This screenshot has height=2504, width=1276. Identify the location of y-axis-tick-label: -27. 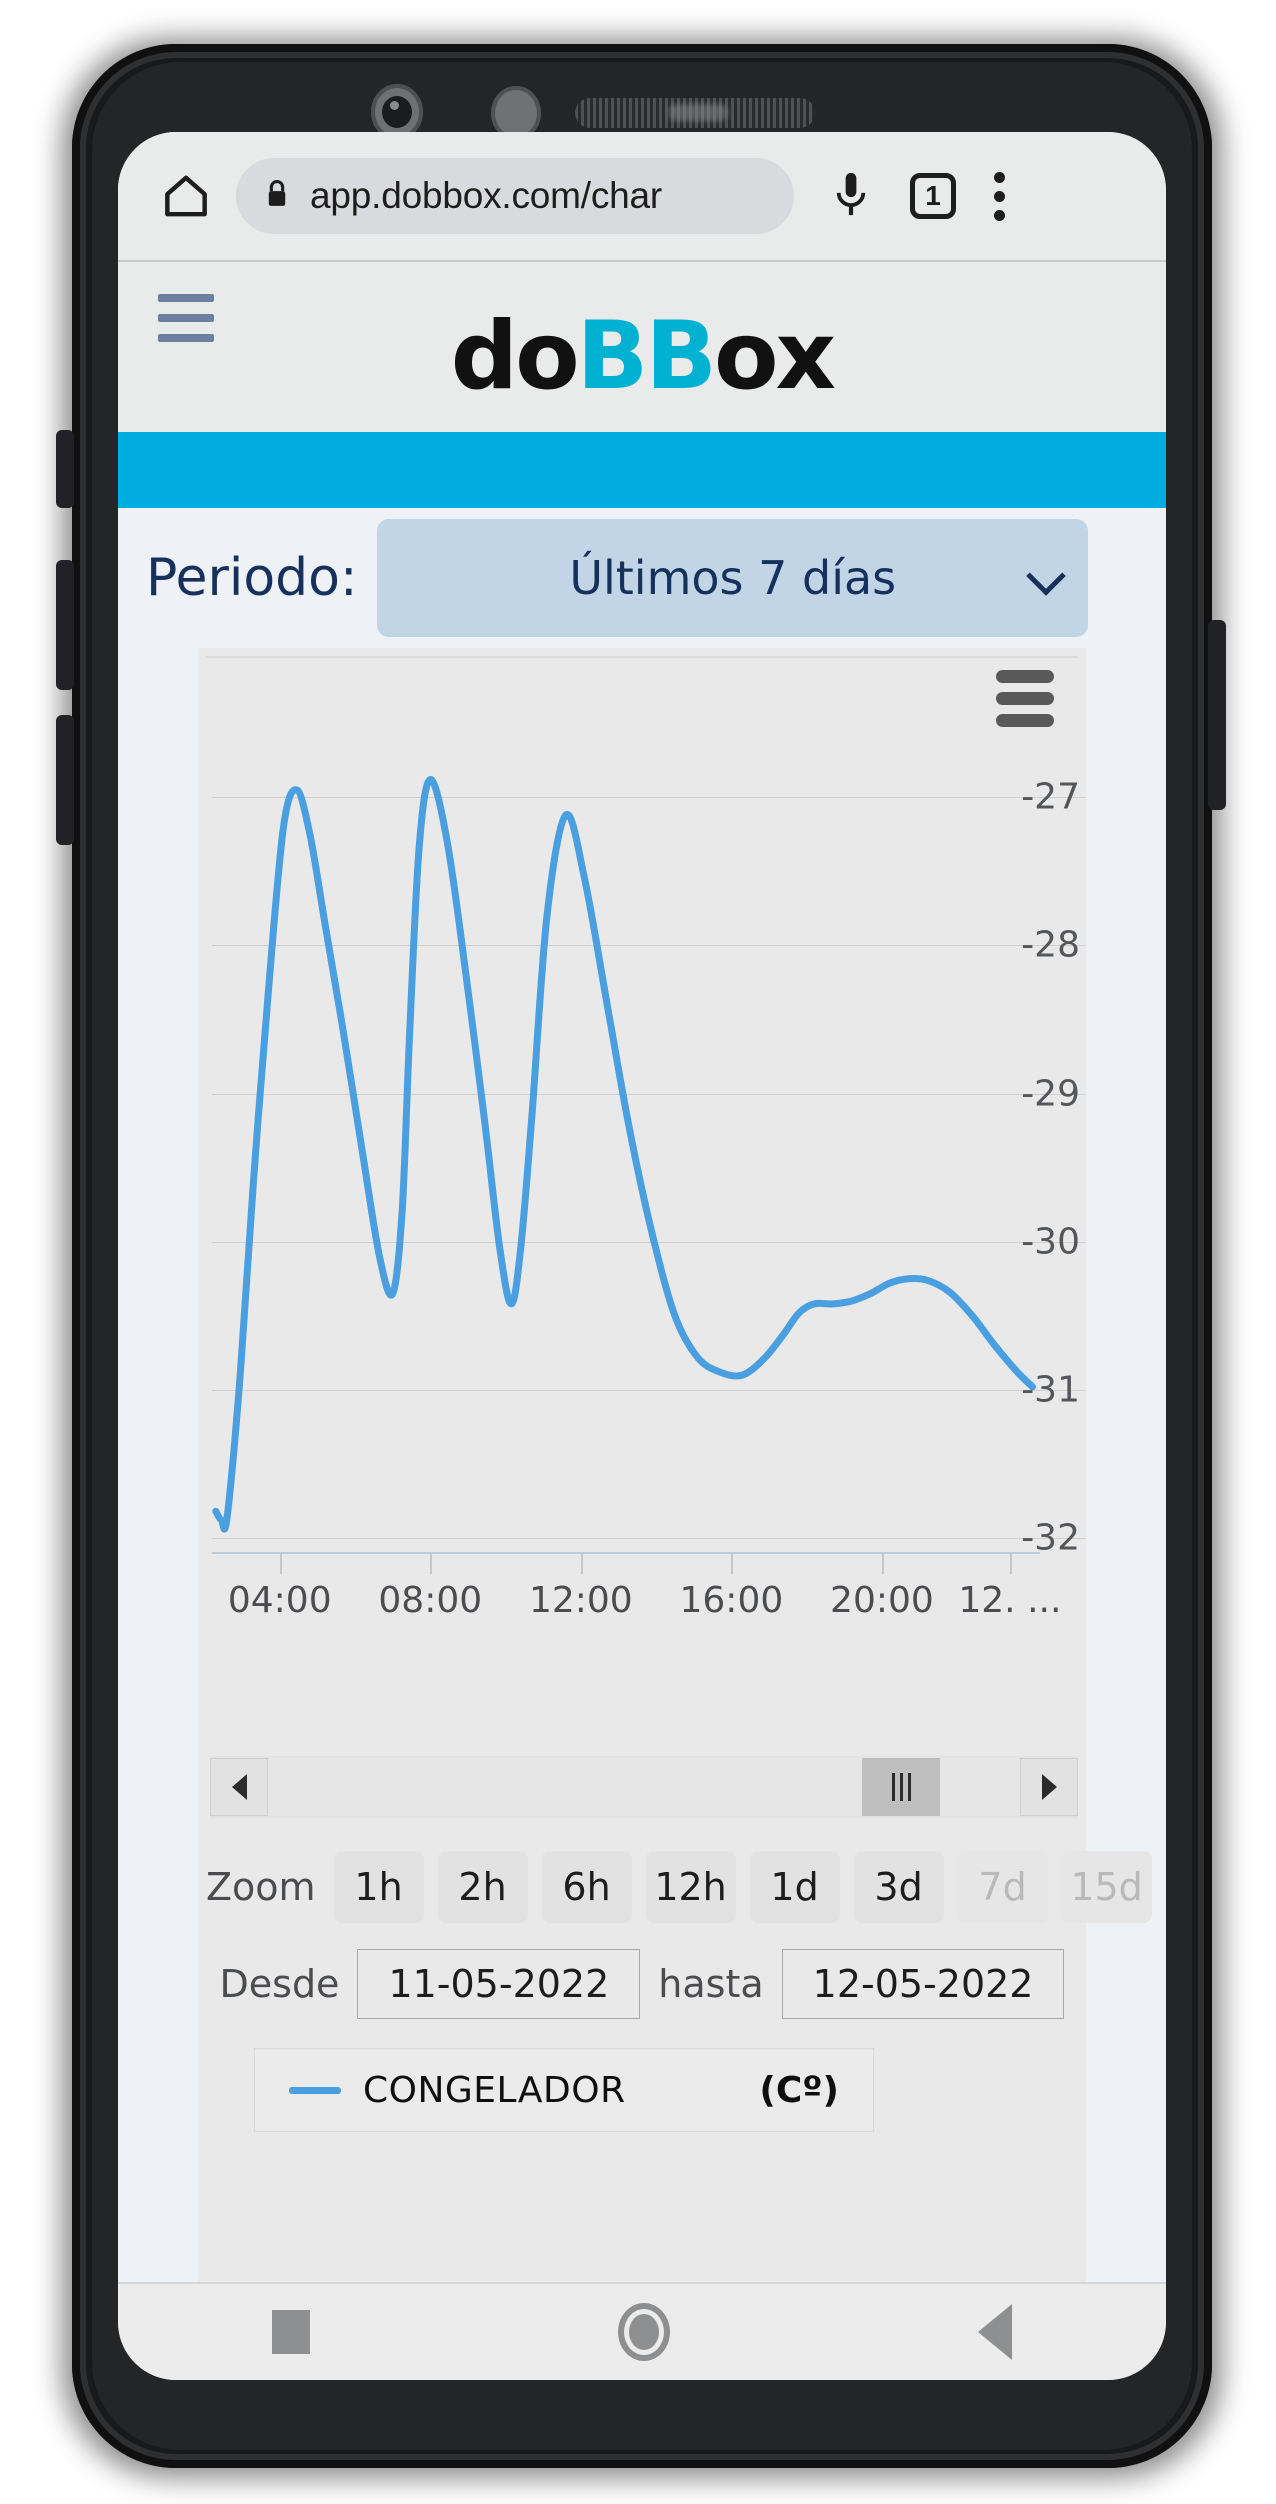
(1050, 797).